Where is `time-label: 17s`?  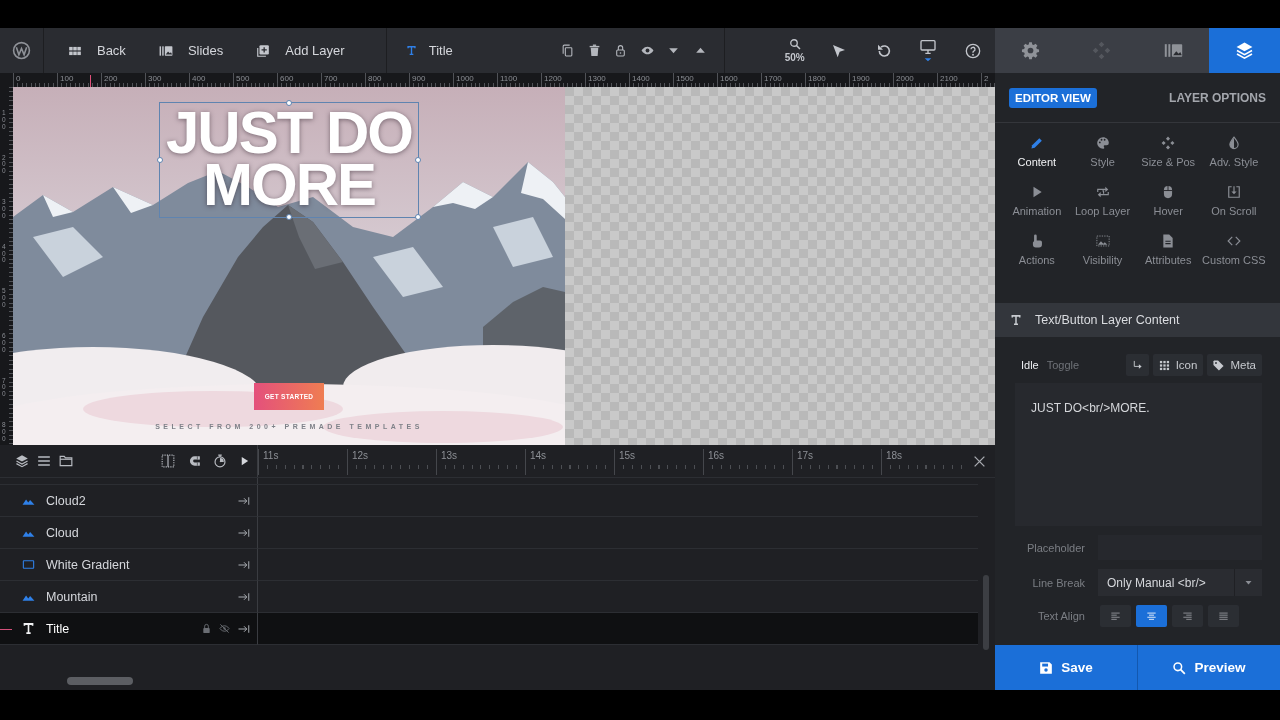
time-label: 17s is located at coordinates (805, 456).